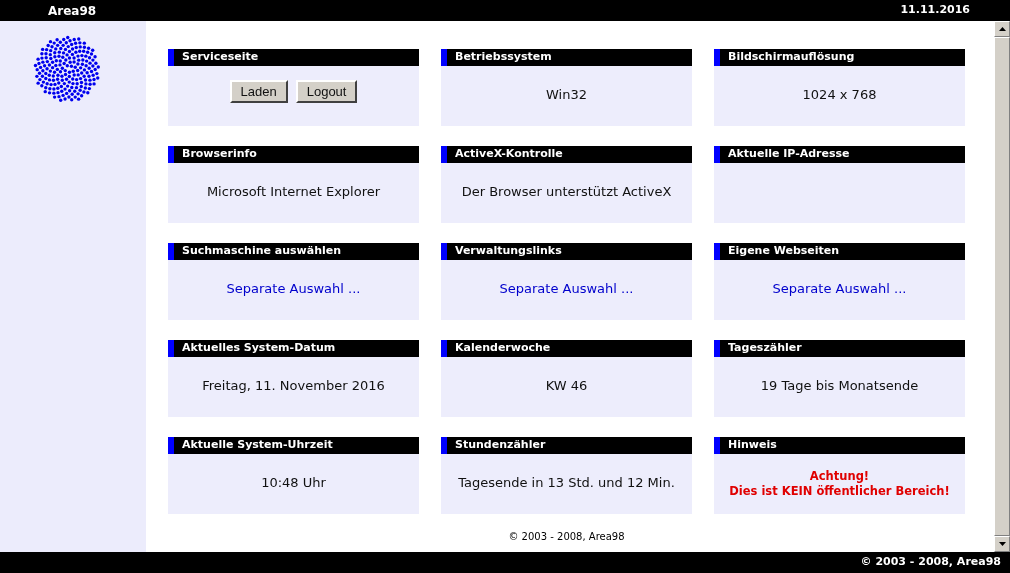  Describe the element at coordinates (259, 348) in the screenshot. I see `card-title: Aktuelles System-Datum` at that location.